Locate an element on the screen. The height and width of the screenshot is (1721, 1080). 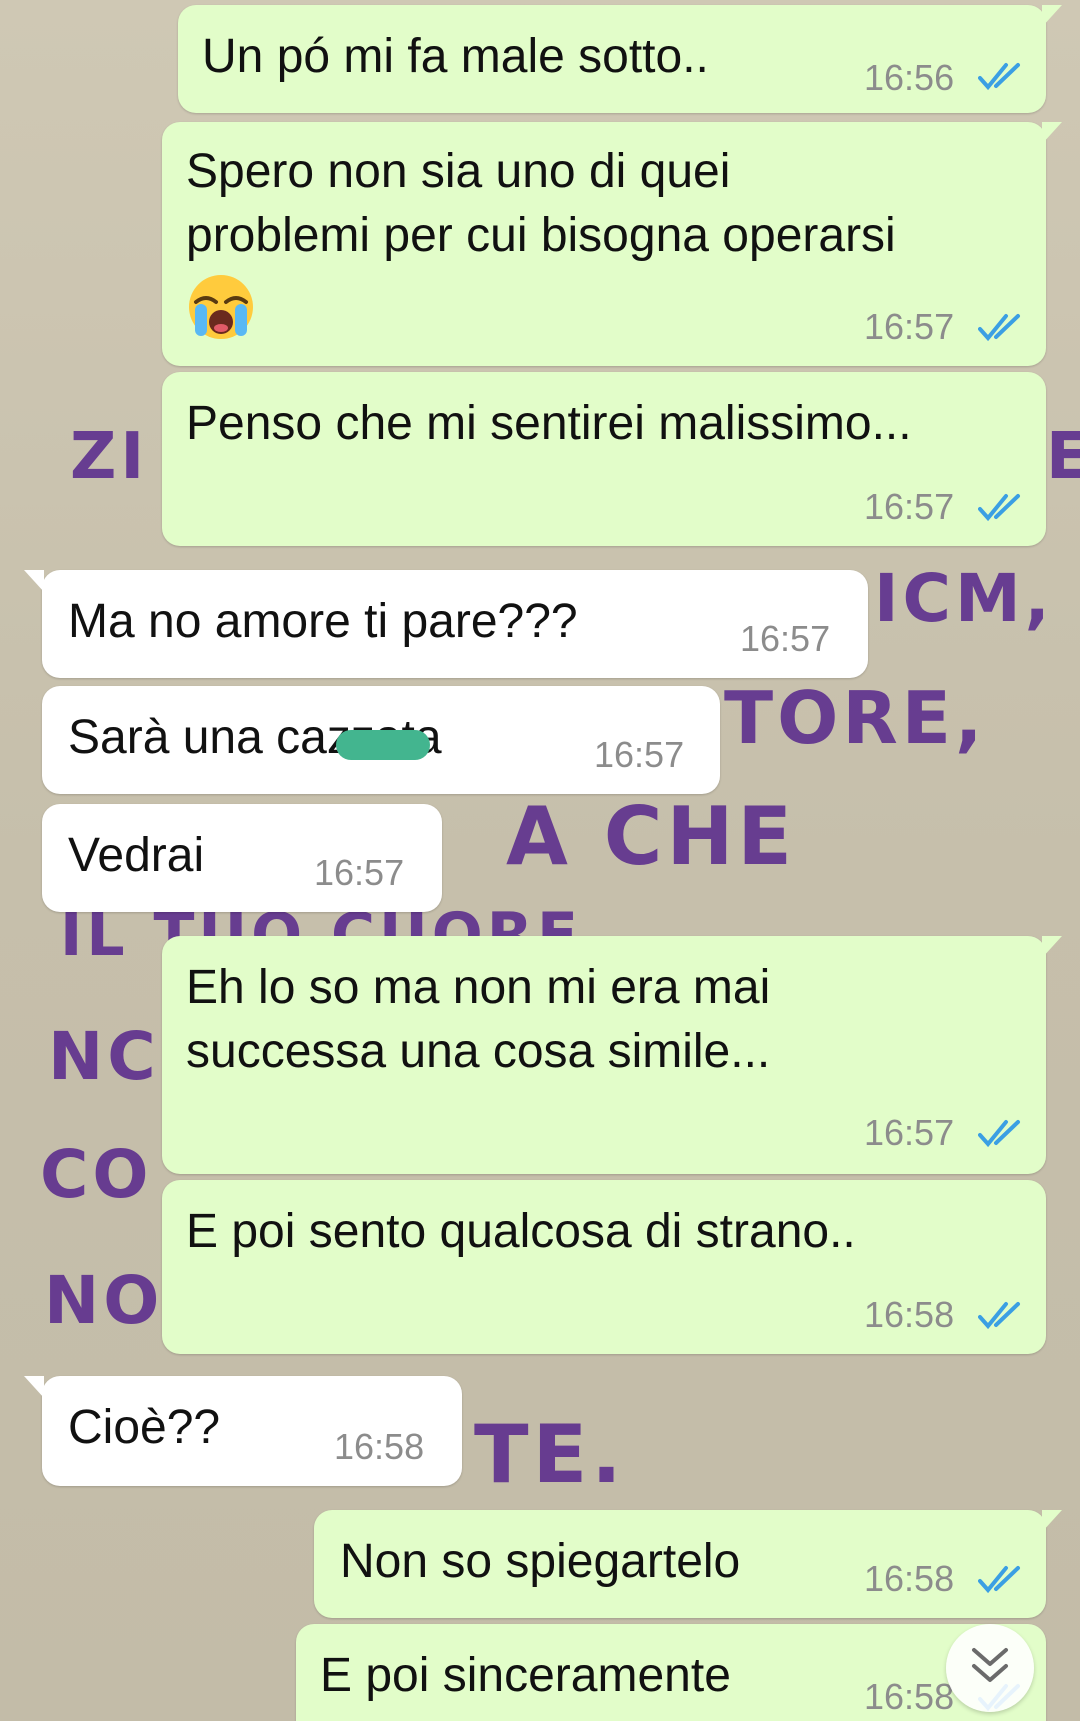
message-text: Cioè?? is located at coordinates (144, 1427).